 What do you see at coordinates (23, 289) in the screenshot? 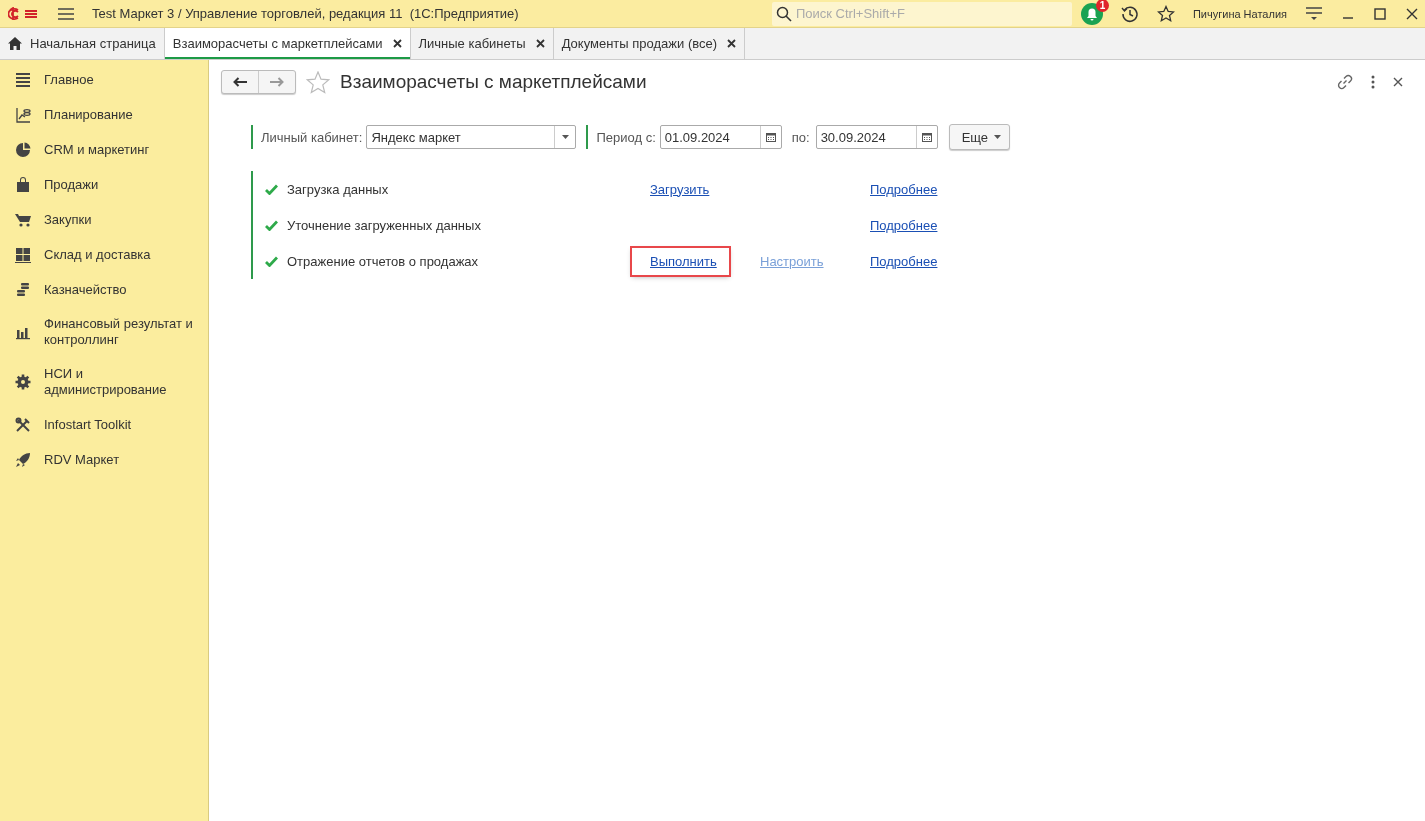
I see `coins-icon` at bounding box center [23, 289].